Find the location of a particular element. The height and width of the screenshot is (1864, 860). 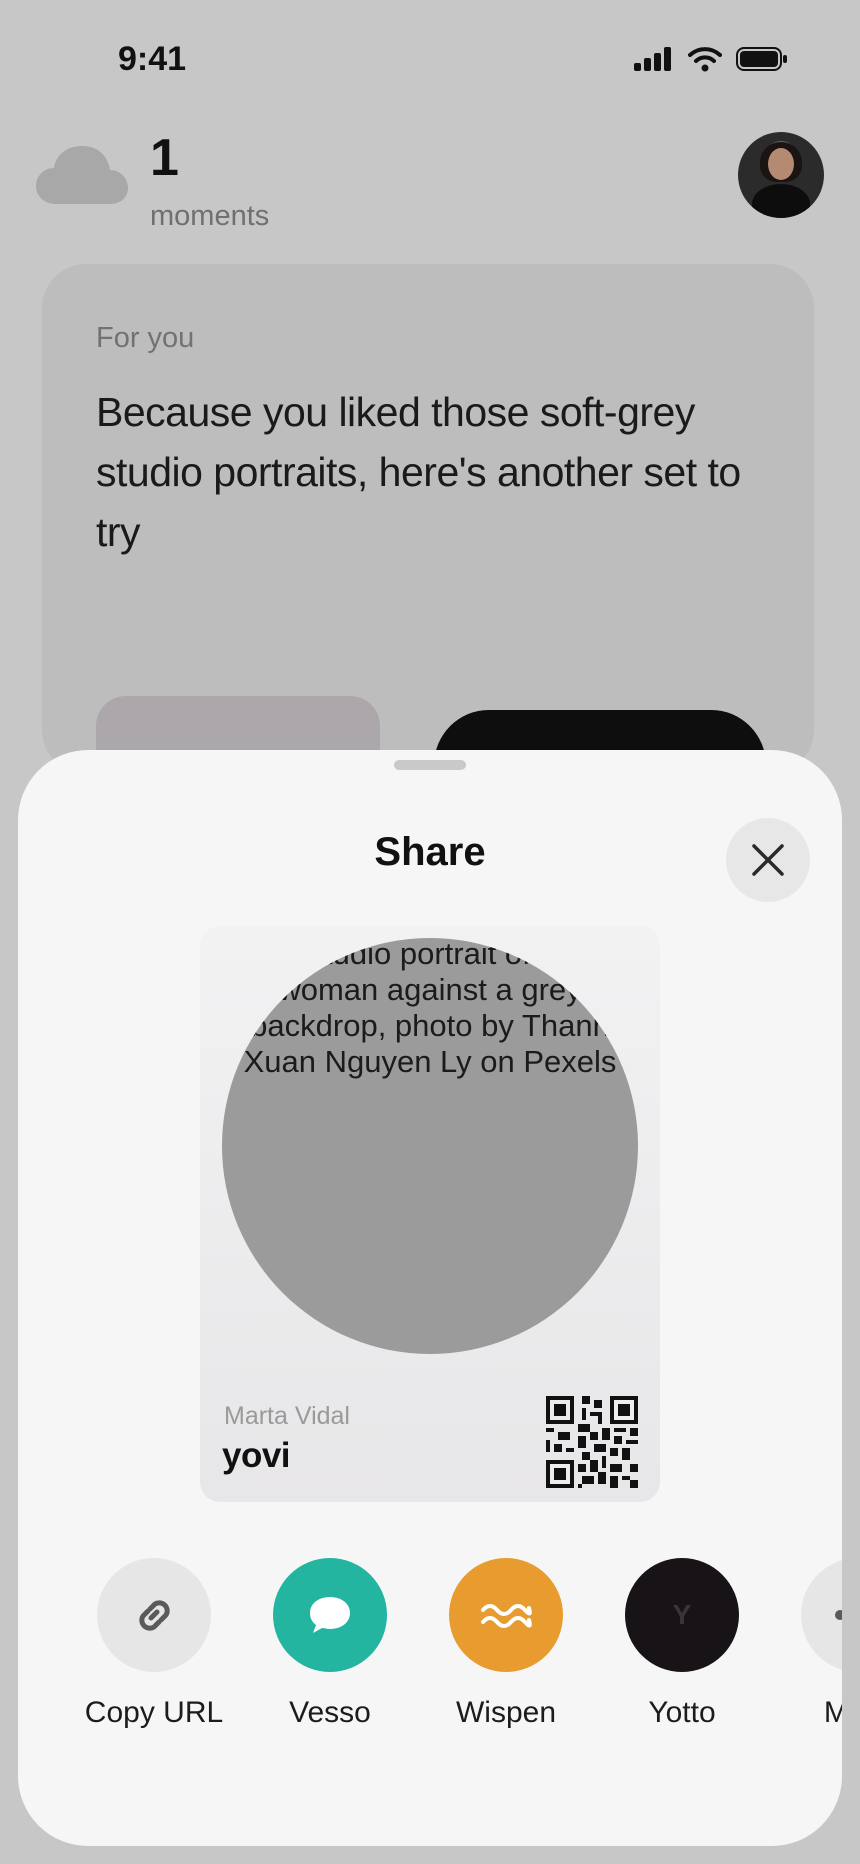

author-name: Marta Vidal is located at coordinates (287, 1416).